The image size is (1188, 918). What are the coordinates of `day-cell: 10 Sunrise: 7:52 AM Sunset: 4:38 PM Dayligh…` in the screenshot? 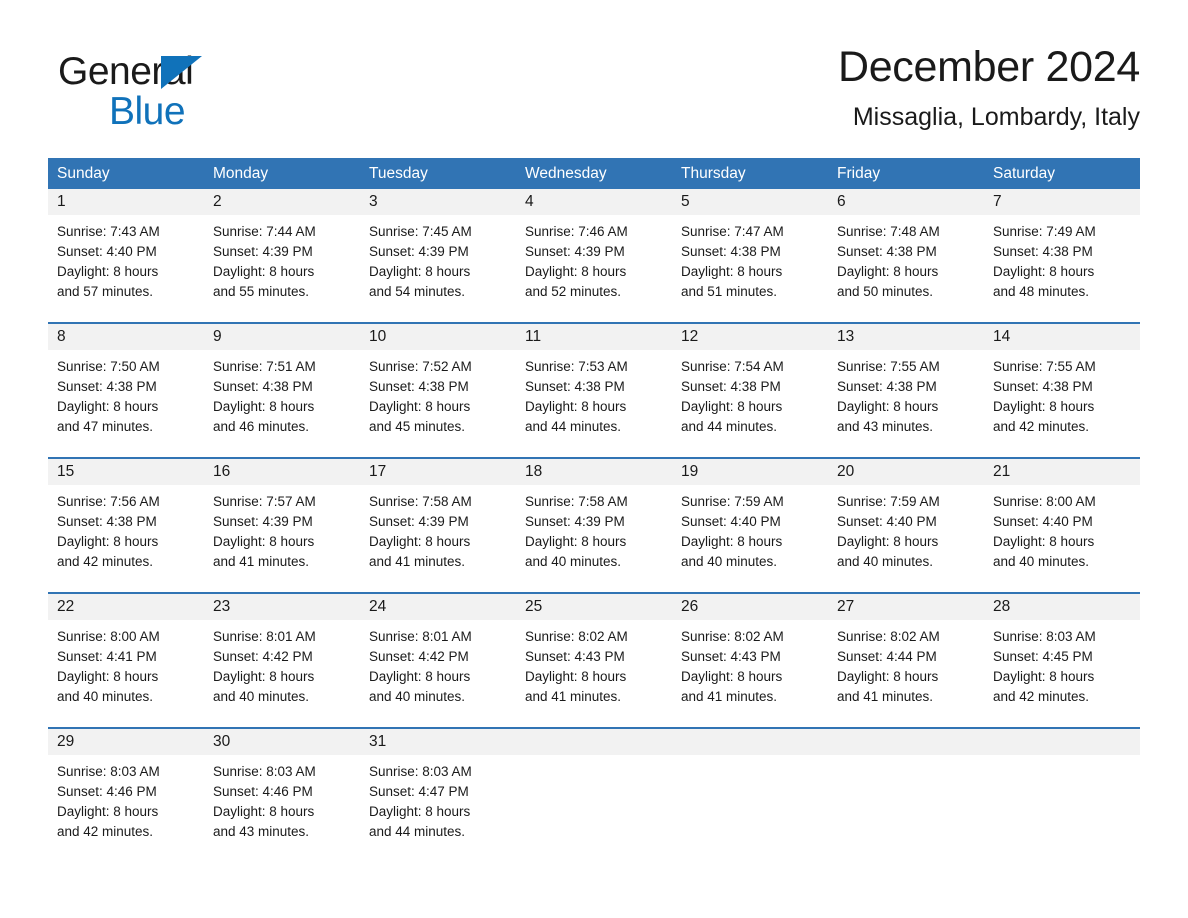 It's located at (438, 390).